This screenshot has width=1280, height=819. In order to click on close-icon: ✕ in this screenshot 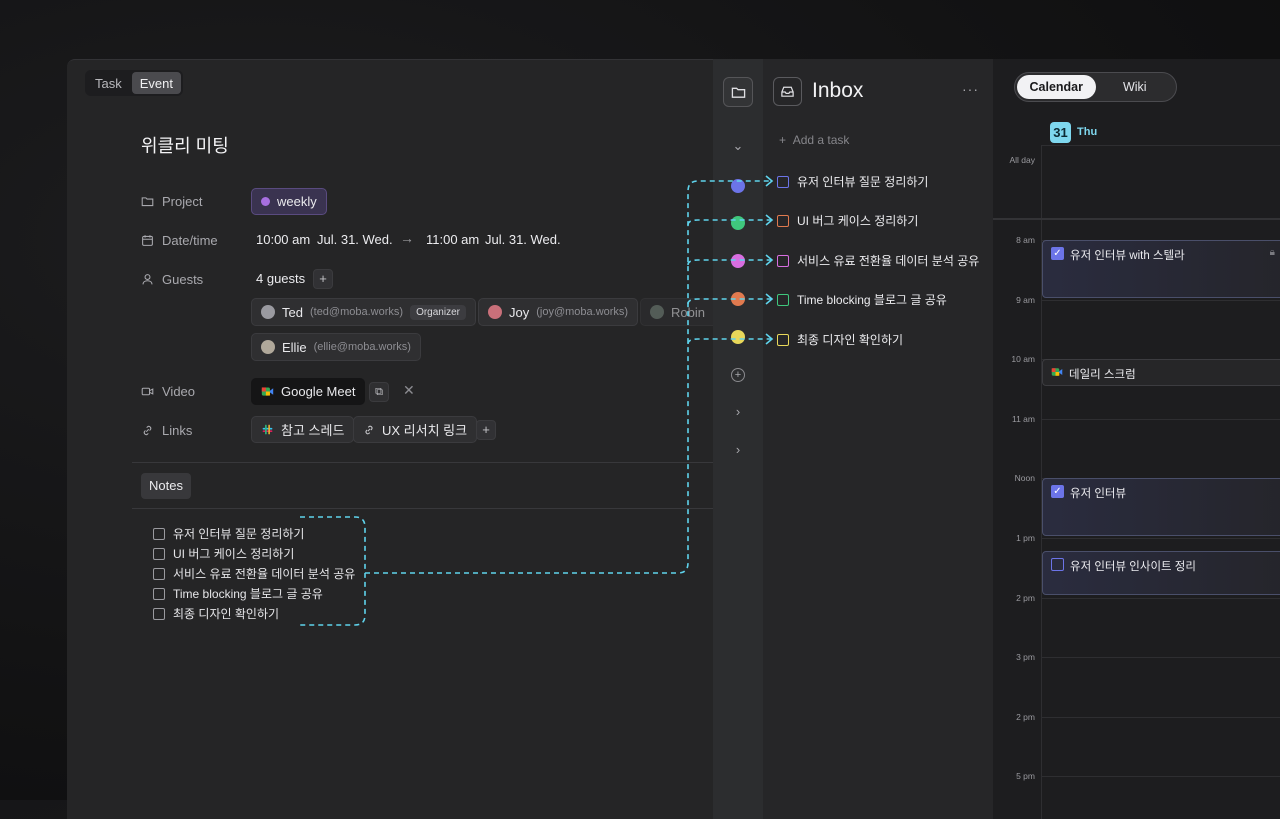, I will do `click(409, 390)`.